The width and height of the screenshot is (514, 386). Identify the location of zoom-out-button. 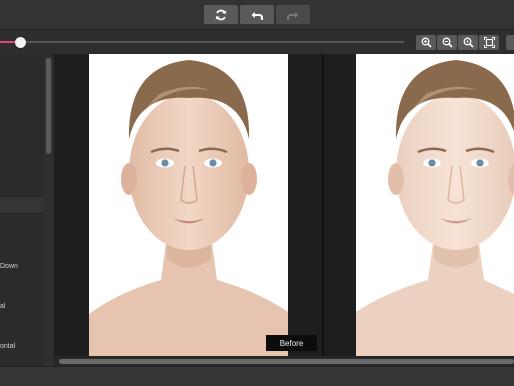
(447, 42).